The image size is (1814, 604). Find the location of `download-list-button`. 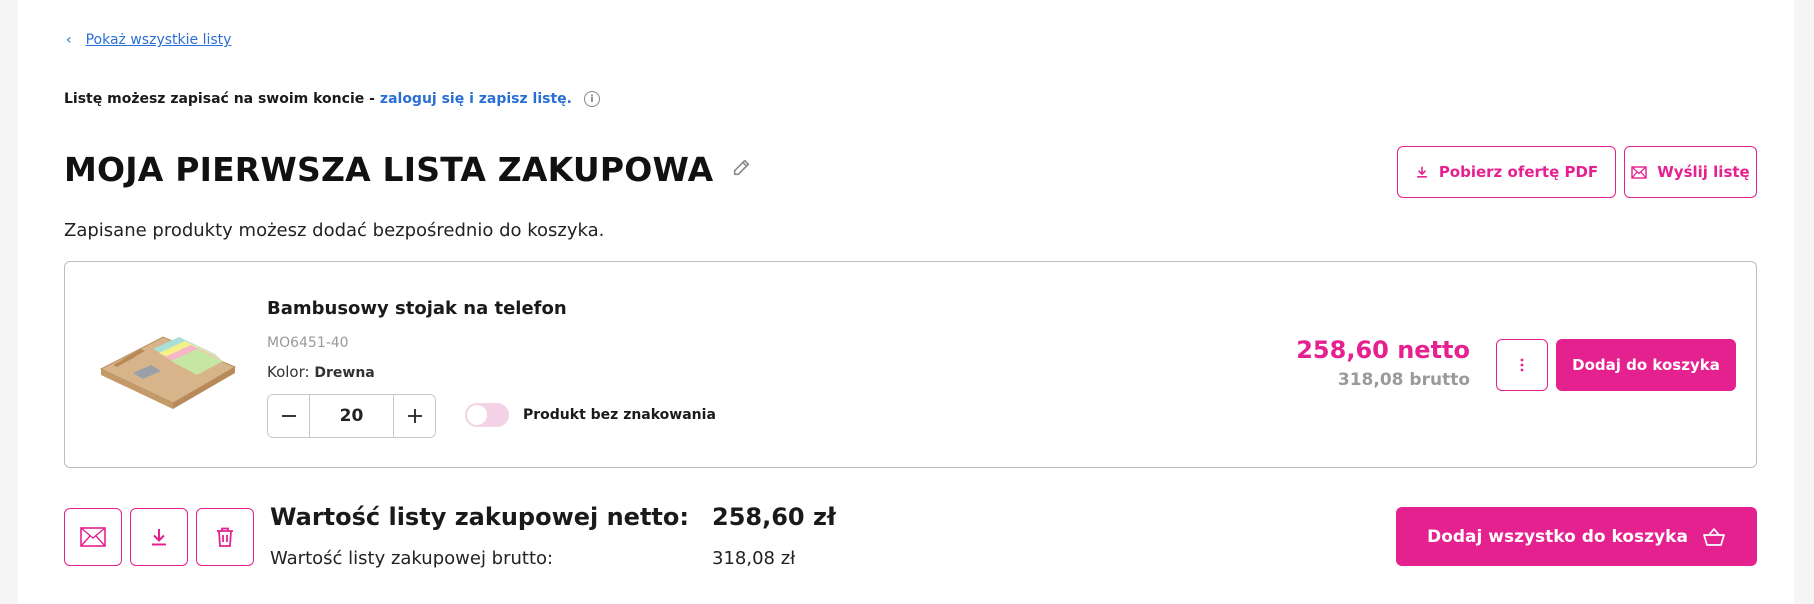

download-list-button is located at coordinates (159, 537).